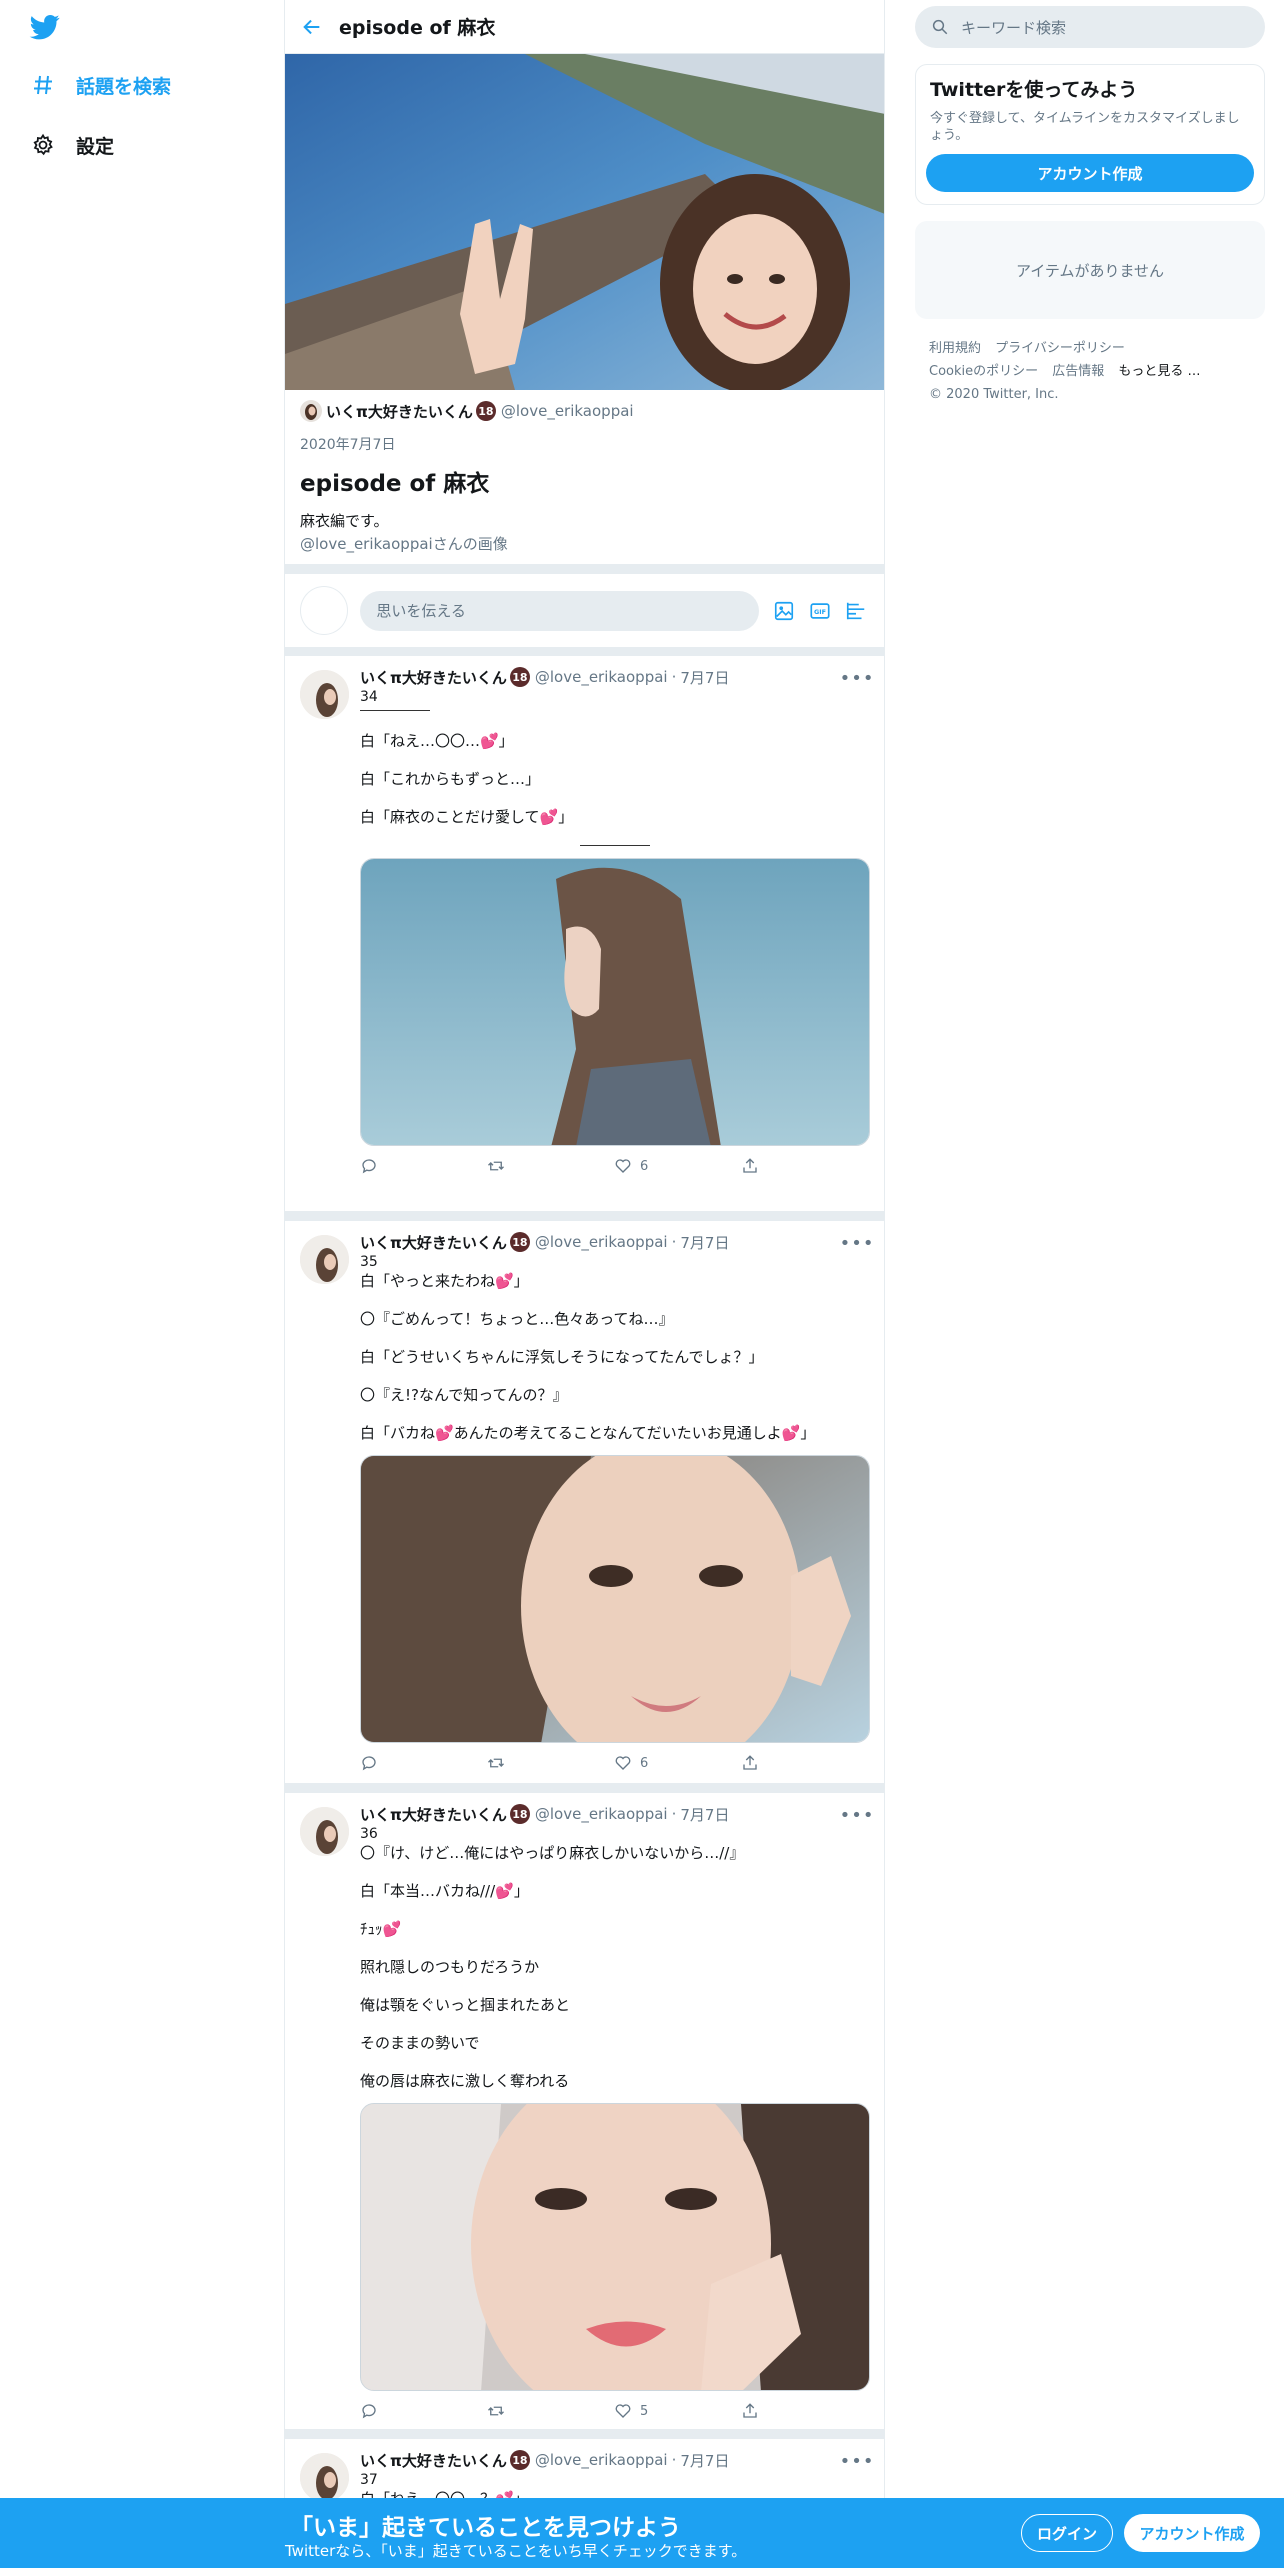 This screenshot has width=1284, height=2568. Describe the element at coordinates (856, 611) in the screenshot. I see `poll-icon` at that location.